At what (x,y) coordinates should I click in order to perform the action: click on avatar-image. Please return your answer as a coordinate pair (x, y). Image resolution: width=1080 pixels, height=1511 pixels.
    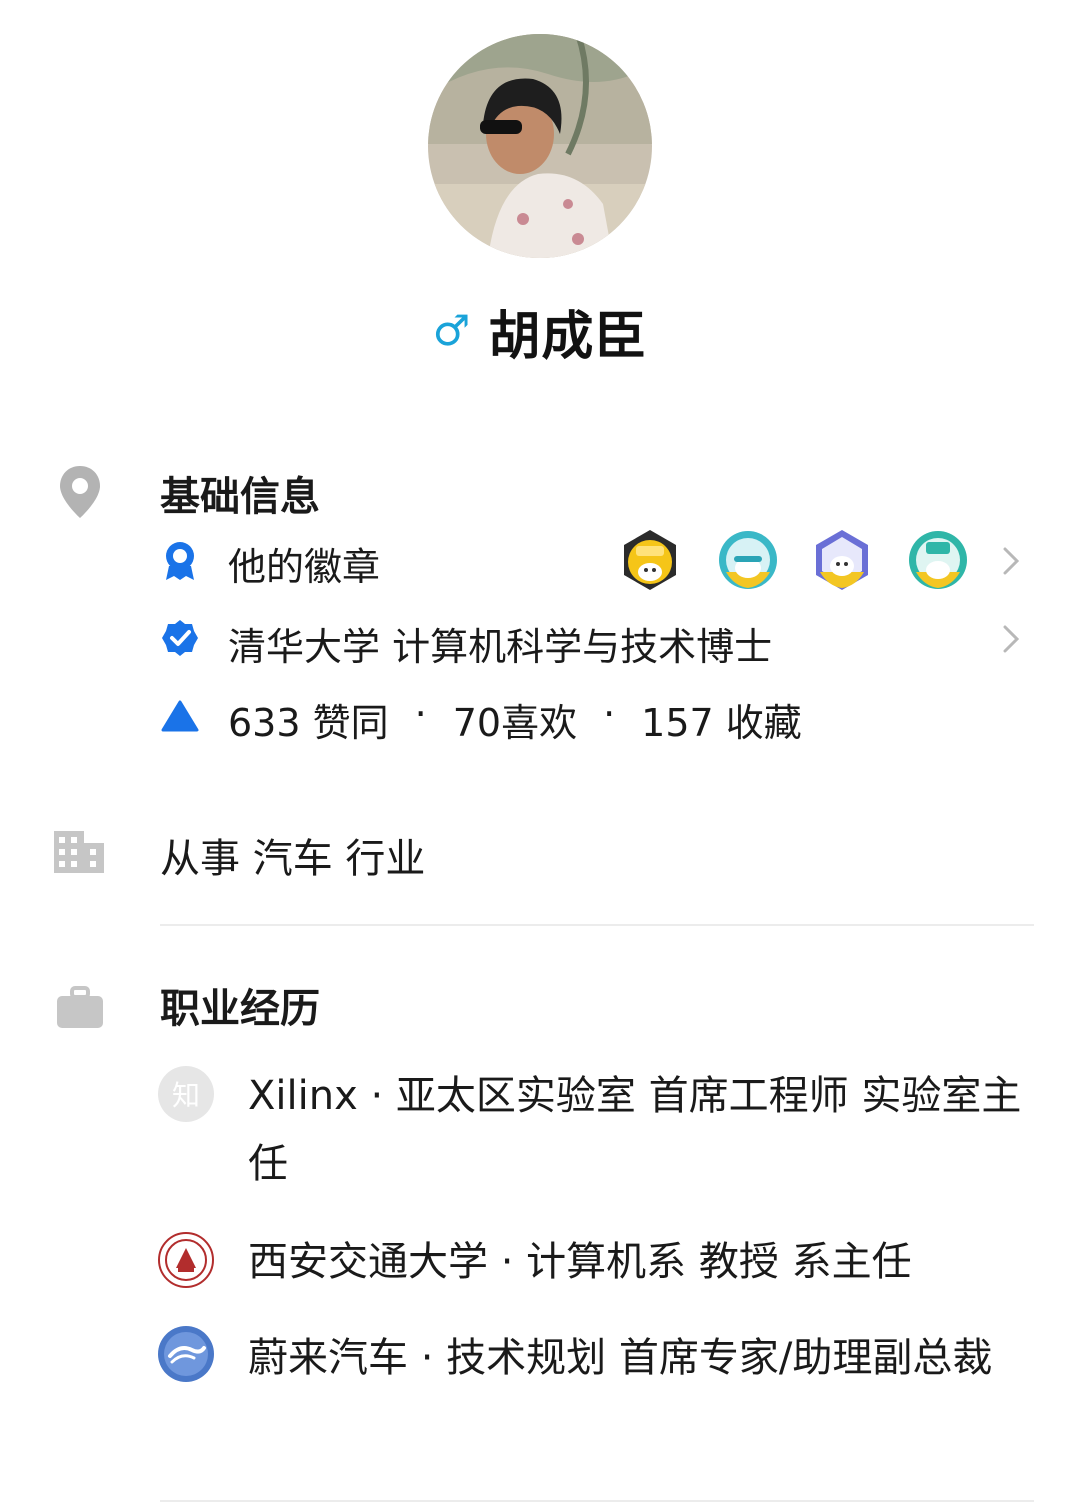
    Looking at the image, I should click on (540, 146).